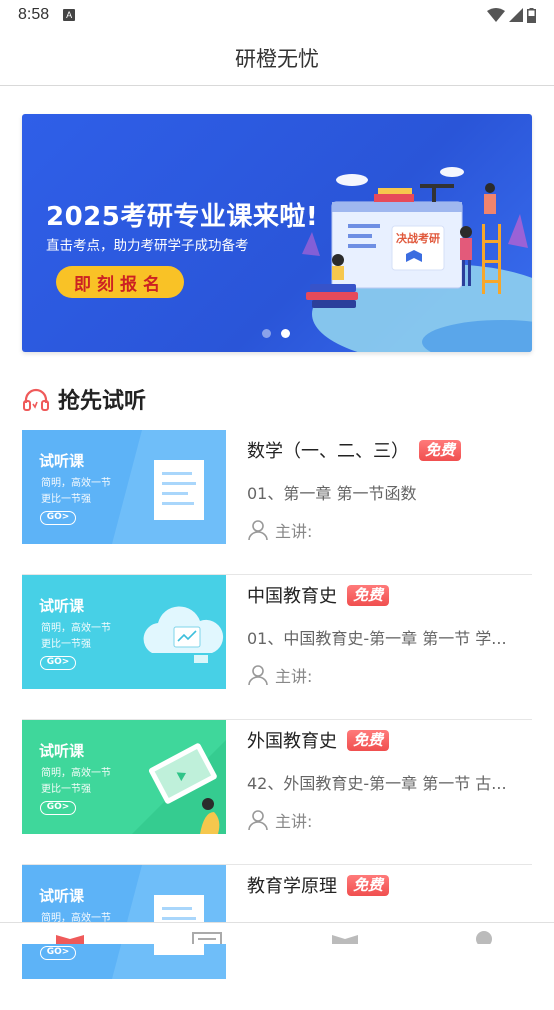 The height and width of the screenshot is (1010, 554). I want to click on profile-icon, so click(484, 937).